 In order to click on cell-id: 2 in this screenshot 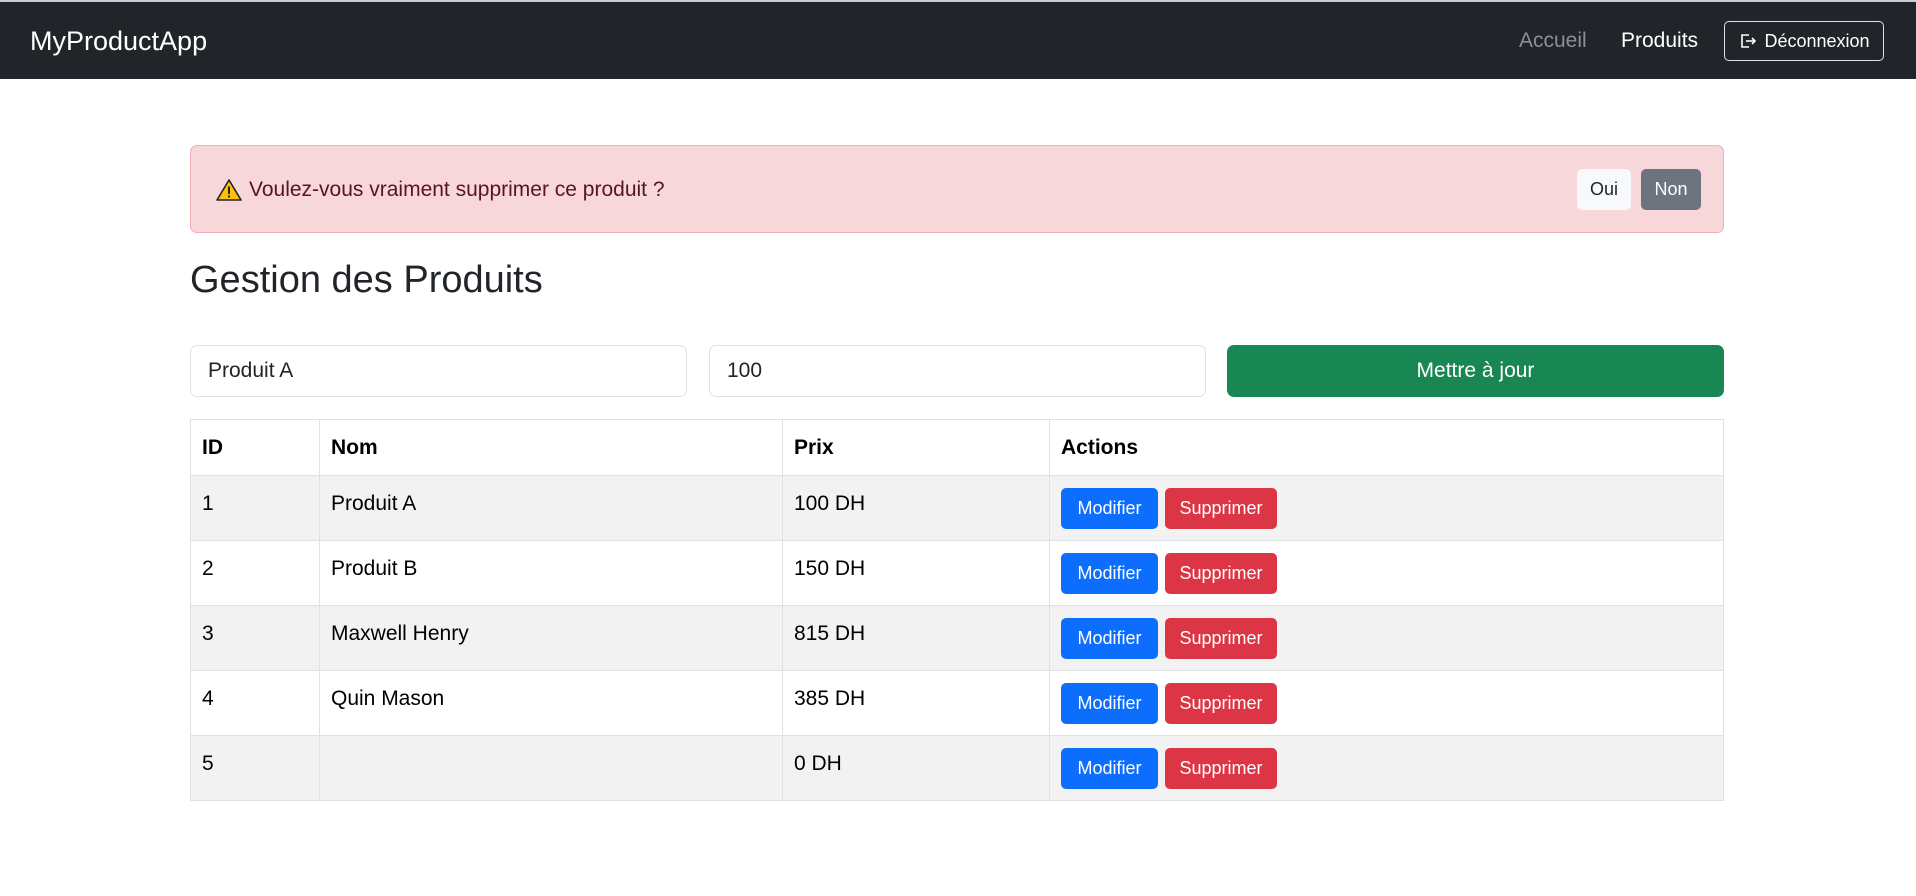, I will do `click(255, 573)`.